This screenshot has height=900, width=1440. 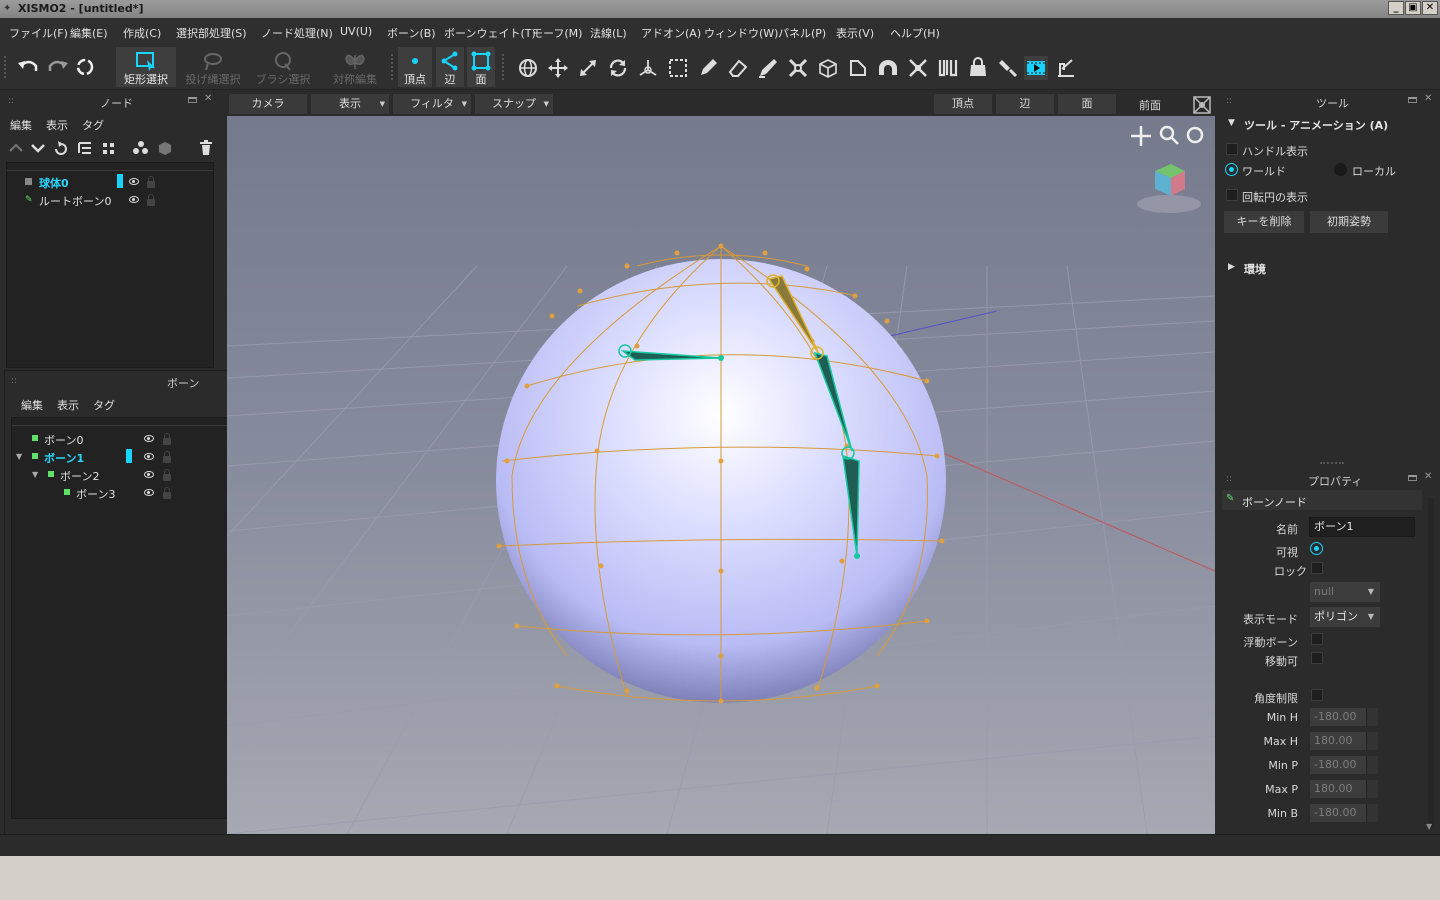 I want to click on angle-limit-checkbox, so click(x=1317, y=695).